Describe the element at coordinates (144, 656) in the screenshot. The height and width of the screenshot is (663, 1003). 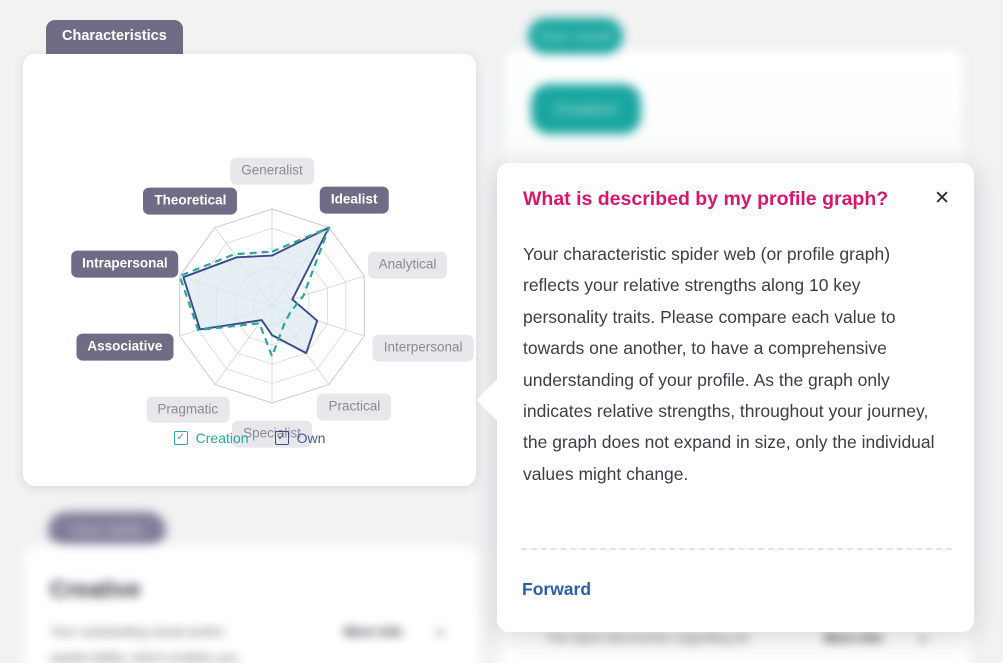
I see `background-skills-card-body-line2: spatial ability, which enables you` at that location.